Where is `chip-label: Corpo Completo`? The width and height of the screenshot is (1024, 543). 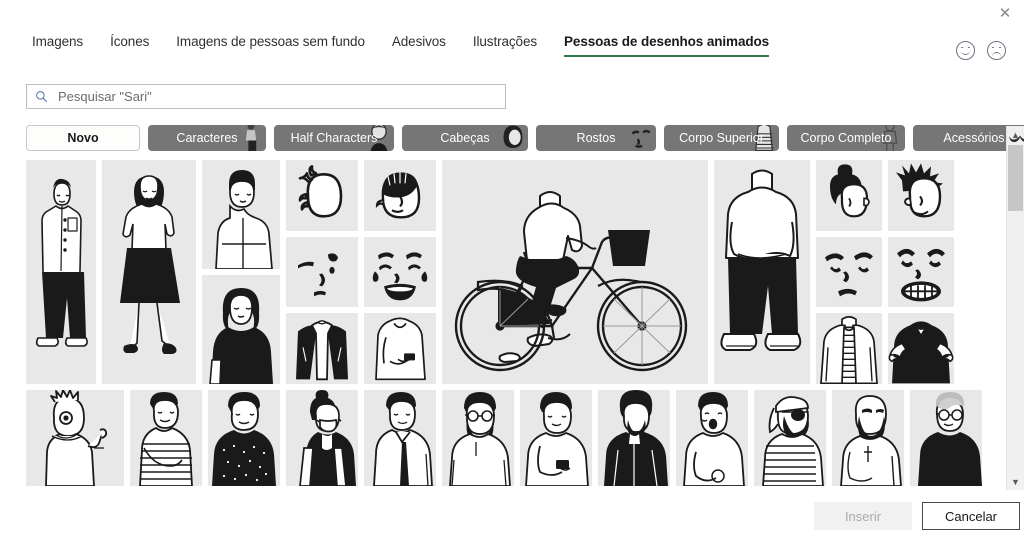
chip-label: Corpo Completo is located at coordinates (846, 137).